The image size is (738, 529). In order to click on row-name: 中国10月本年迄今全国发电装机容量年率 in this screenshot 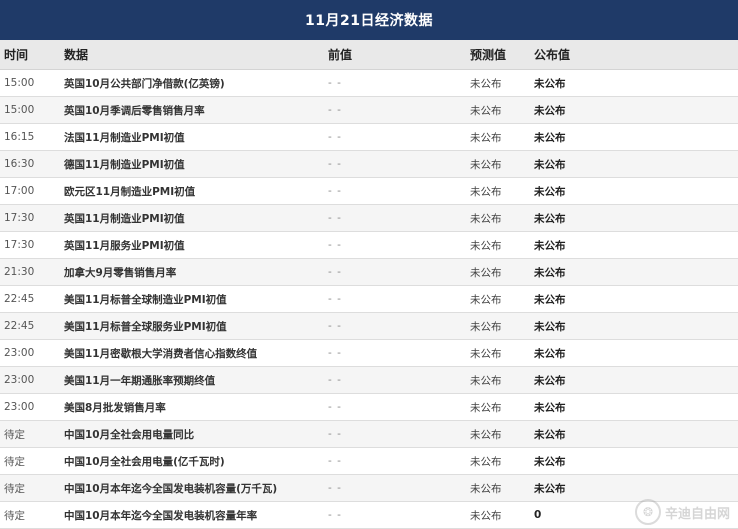, I will do `click(161, 515)`.